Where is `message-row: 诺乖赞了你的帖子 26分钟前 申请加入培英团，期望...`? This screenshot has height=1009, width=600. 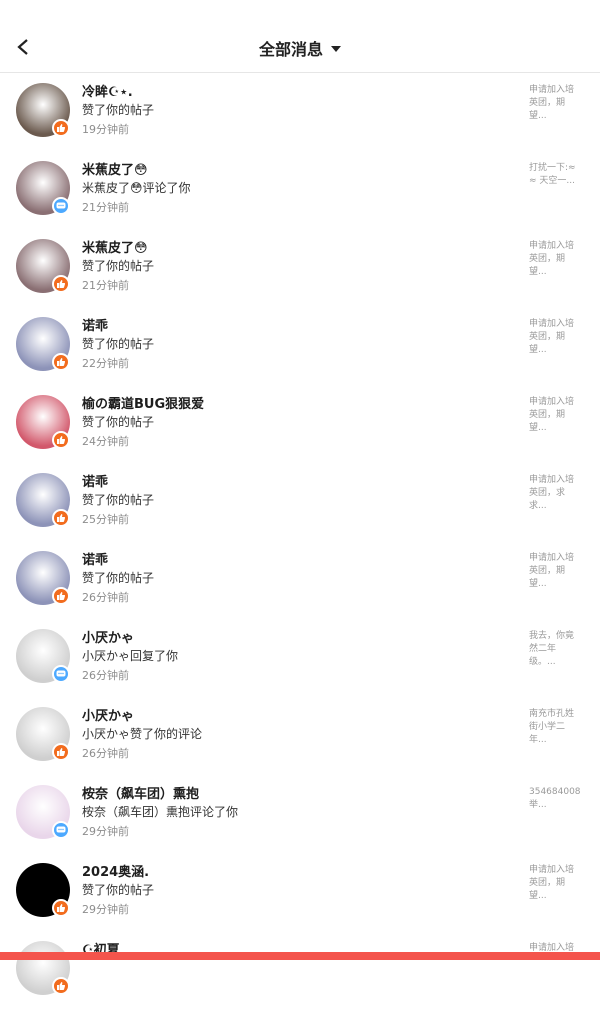
message-row: 诺乖赞了你的帖子 26分钟前 申请加入培英团，期望... is located at coordinates (300, 580).